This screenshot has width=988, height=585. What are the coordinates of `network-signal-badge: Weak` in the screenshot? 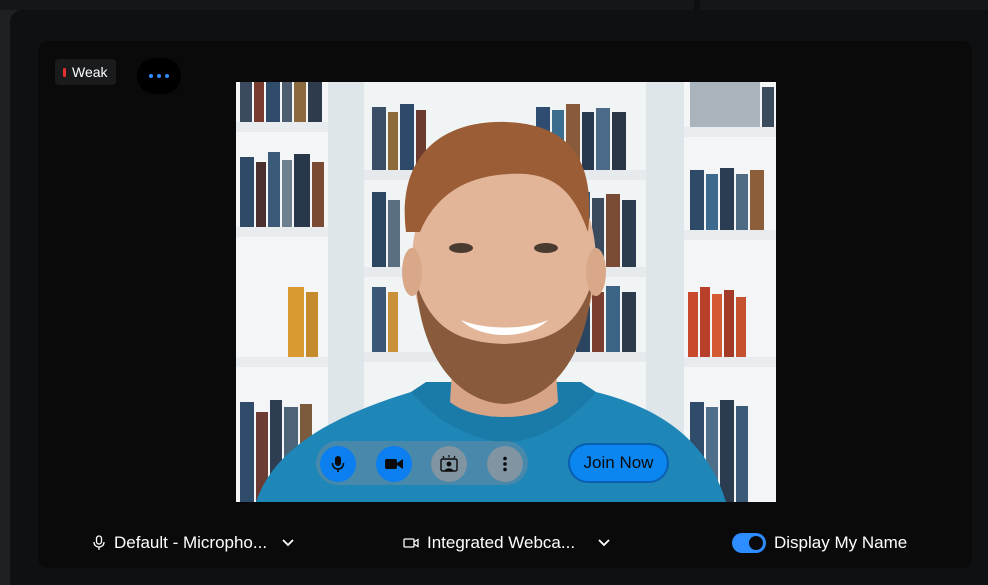 It's located at (85, 72).